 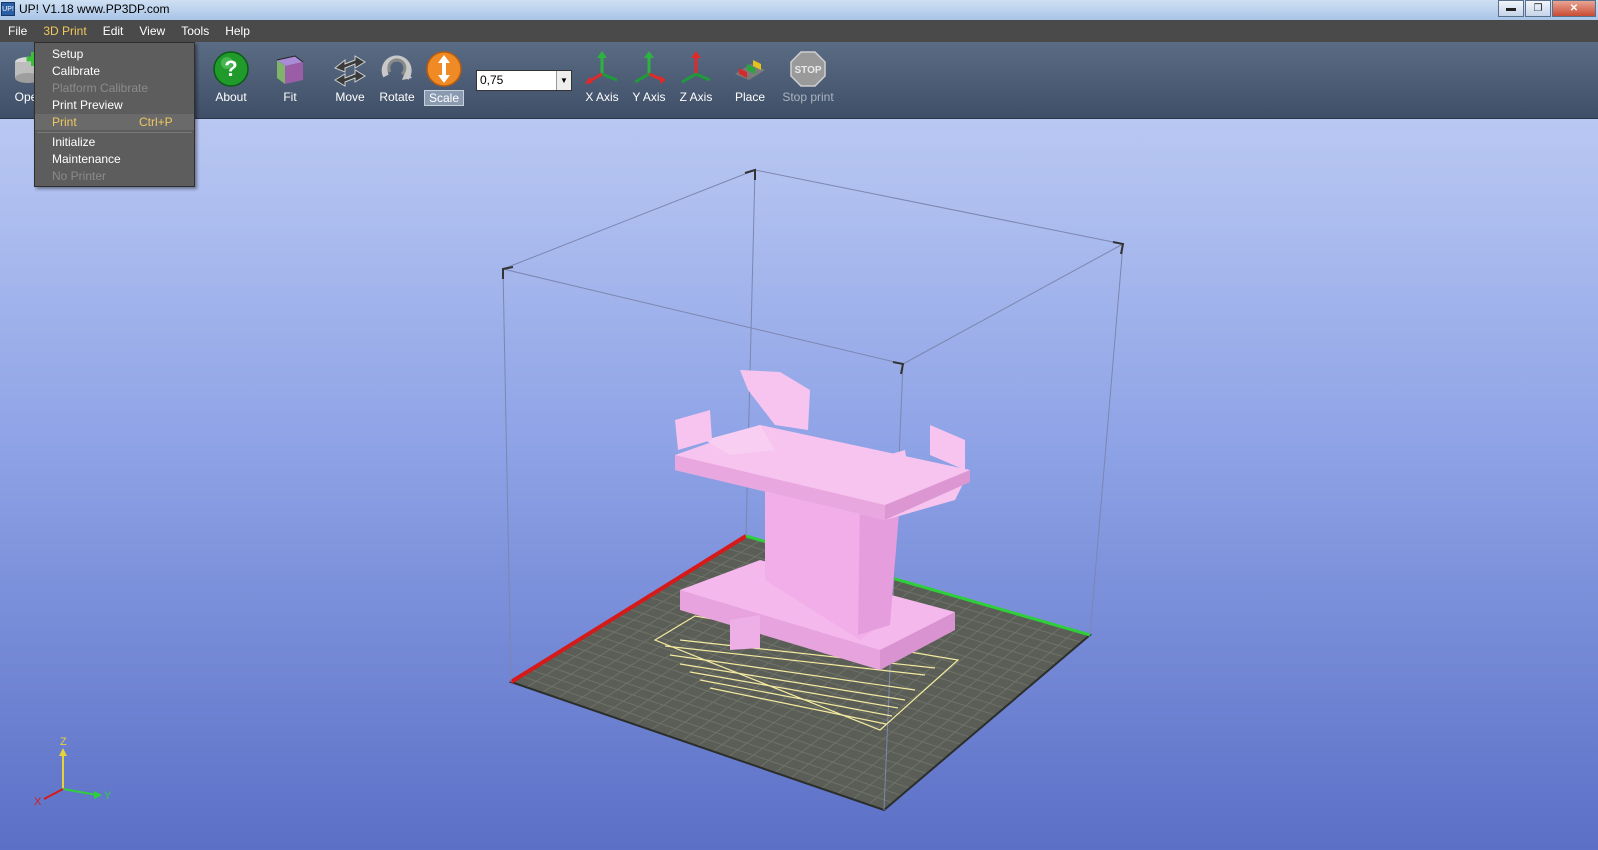 I want to click on menu-separator, so click(x=114, y=132).